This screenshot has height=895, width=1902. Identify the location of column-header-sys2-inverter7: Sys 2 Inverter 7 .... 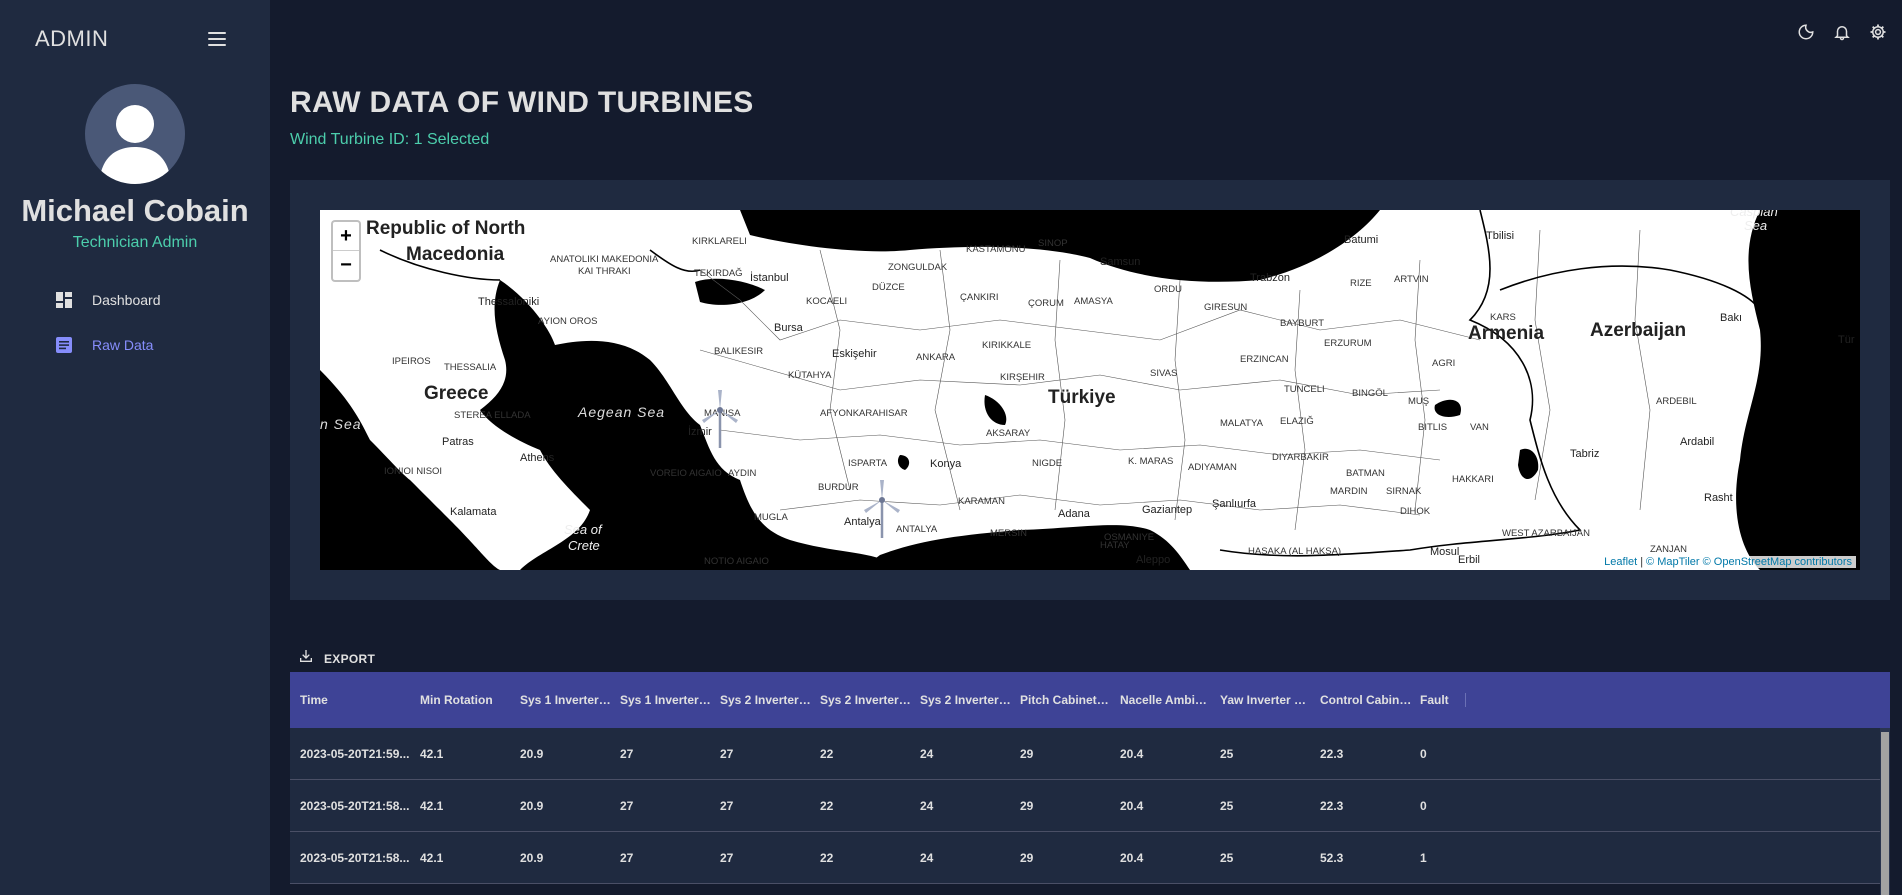
(970, 700).